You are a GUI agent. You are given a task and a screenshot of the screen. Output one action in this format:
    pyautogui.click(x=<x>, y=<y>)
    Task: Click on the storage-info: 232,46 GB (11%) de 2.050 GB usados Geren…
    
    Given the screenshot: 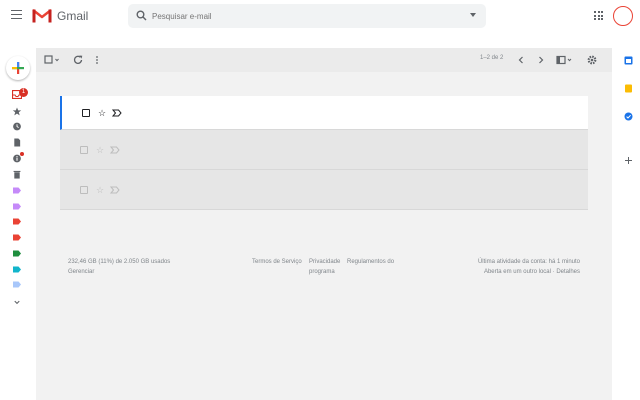 What is the action you would take?
    pyautogui.click(x=119, y=267)
    